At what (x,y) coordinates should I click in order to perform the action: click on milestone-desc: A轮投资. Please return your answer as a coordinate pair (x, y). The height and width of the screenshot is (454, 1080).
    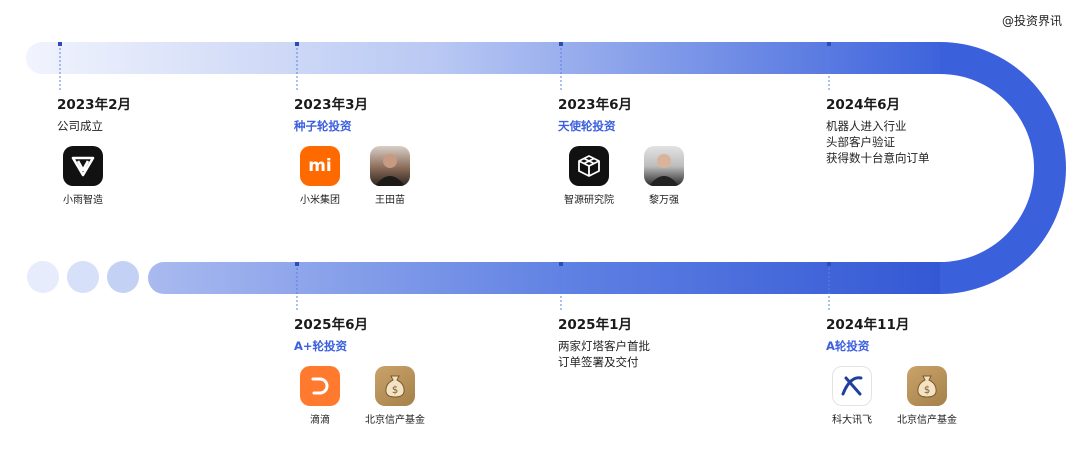
    Looking at the image, I should click on (848, 346).